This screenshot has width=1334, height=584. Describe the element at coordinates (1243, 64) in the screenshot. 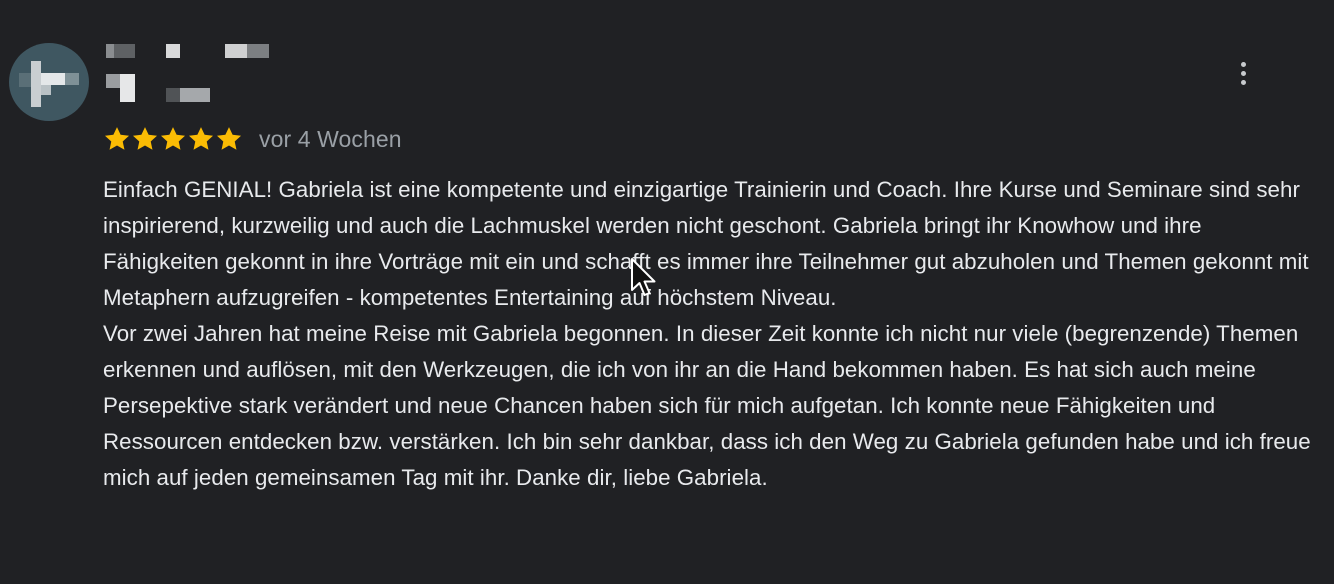

I see `more-vert-icon` at that location.